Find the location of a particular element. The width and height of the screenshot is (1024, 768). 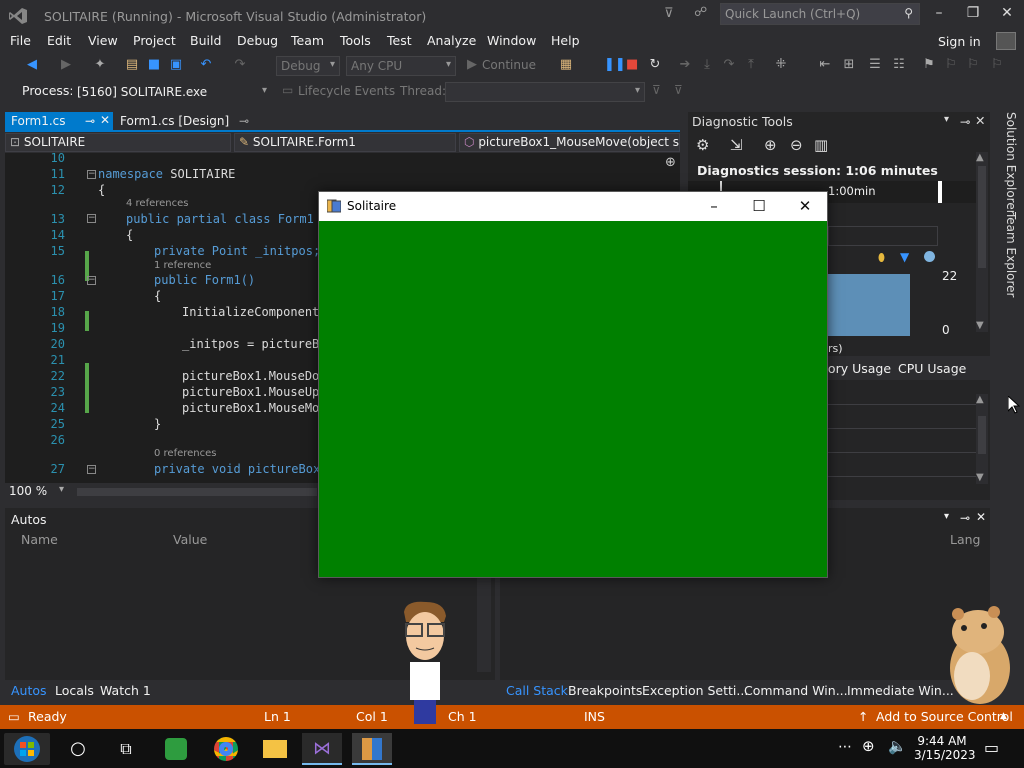

quick-launch-input: Quick Launch (Ctrl+Q) ⚲ is located at coordinates (820, 14).